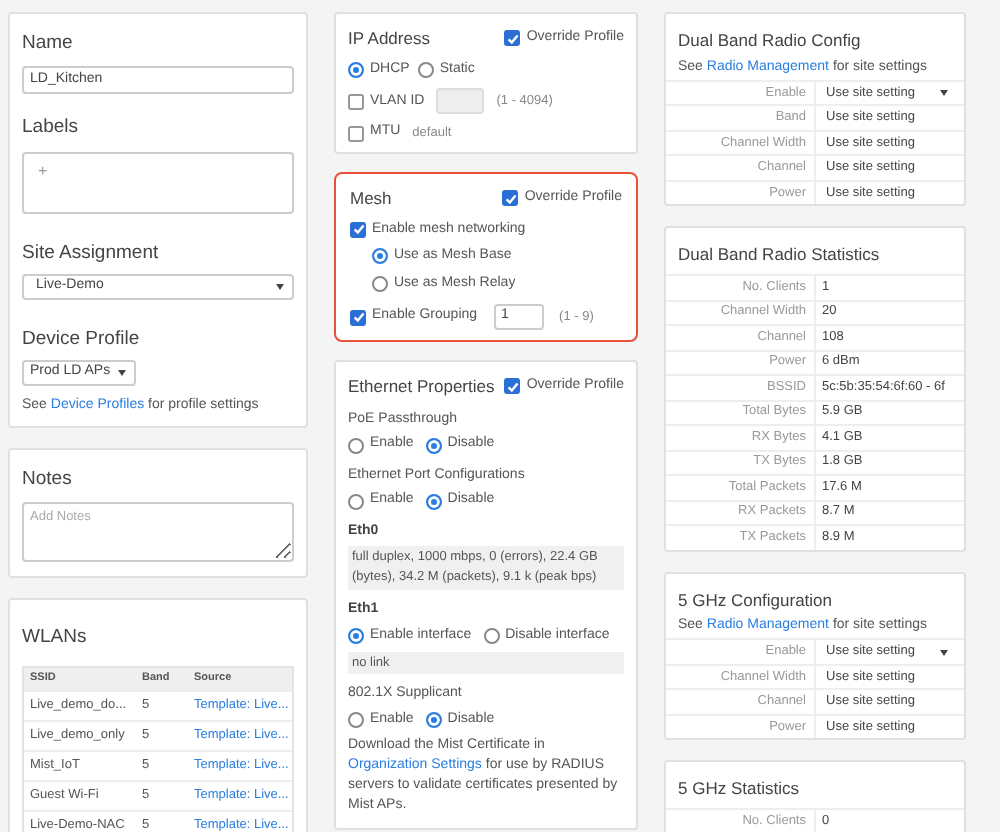 This screenshot has width=1000, height=832. What do you see at coordinates (91, 253) in the screenshot?
I see `field-label: Site Assignment` at bounding box center [91, 253].